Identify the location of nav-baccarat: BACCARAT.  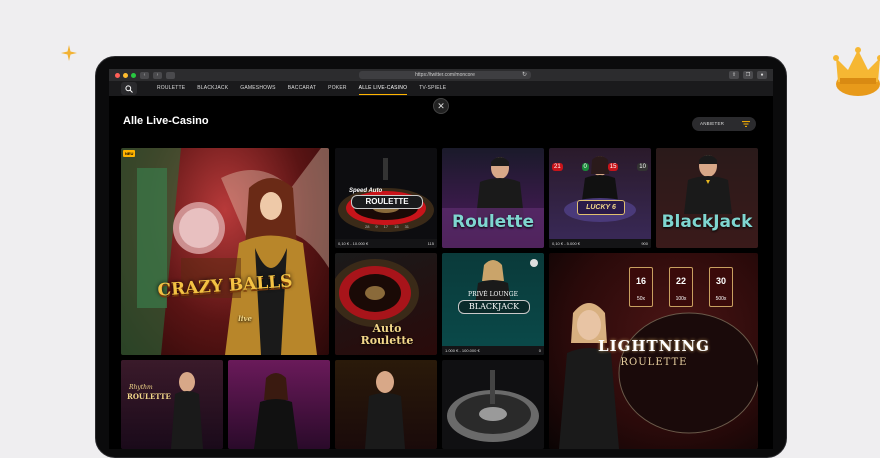
(302, 88).